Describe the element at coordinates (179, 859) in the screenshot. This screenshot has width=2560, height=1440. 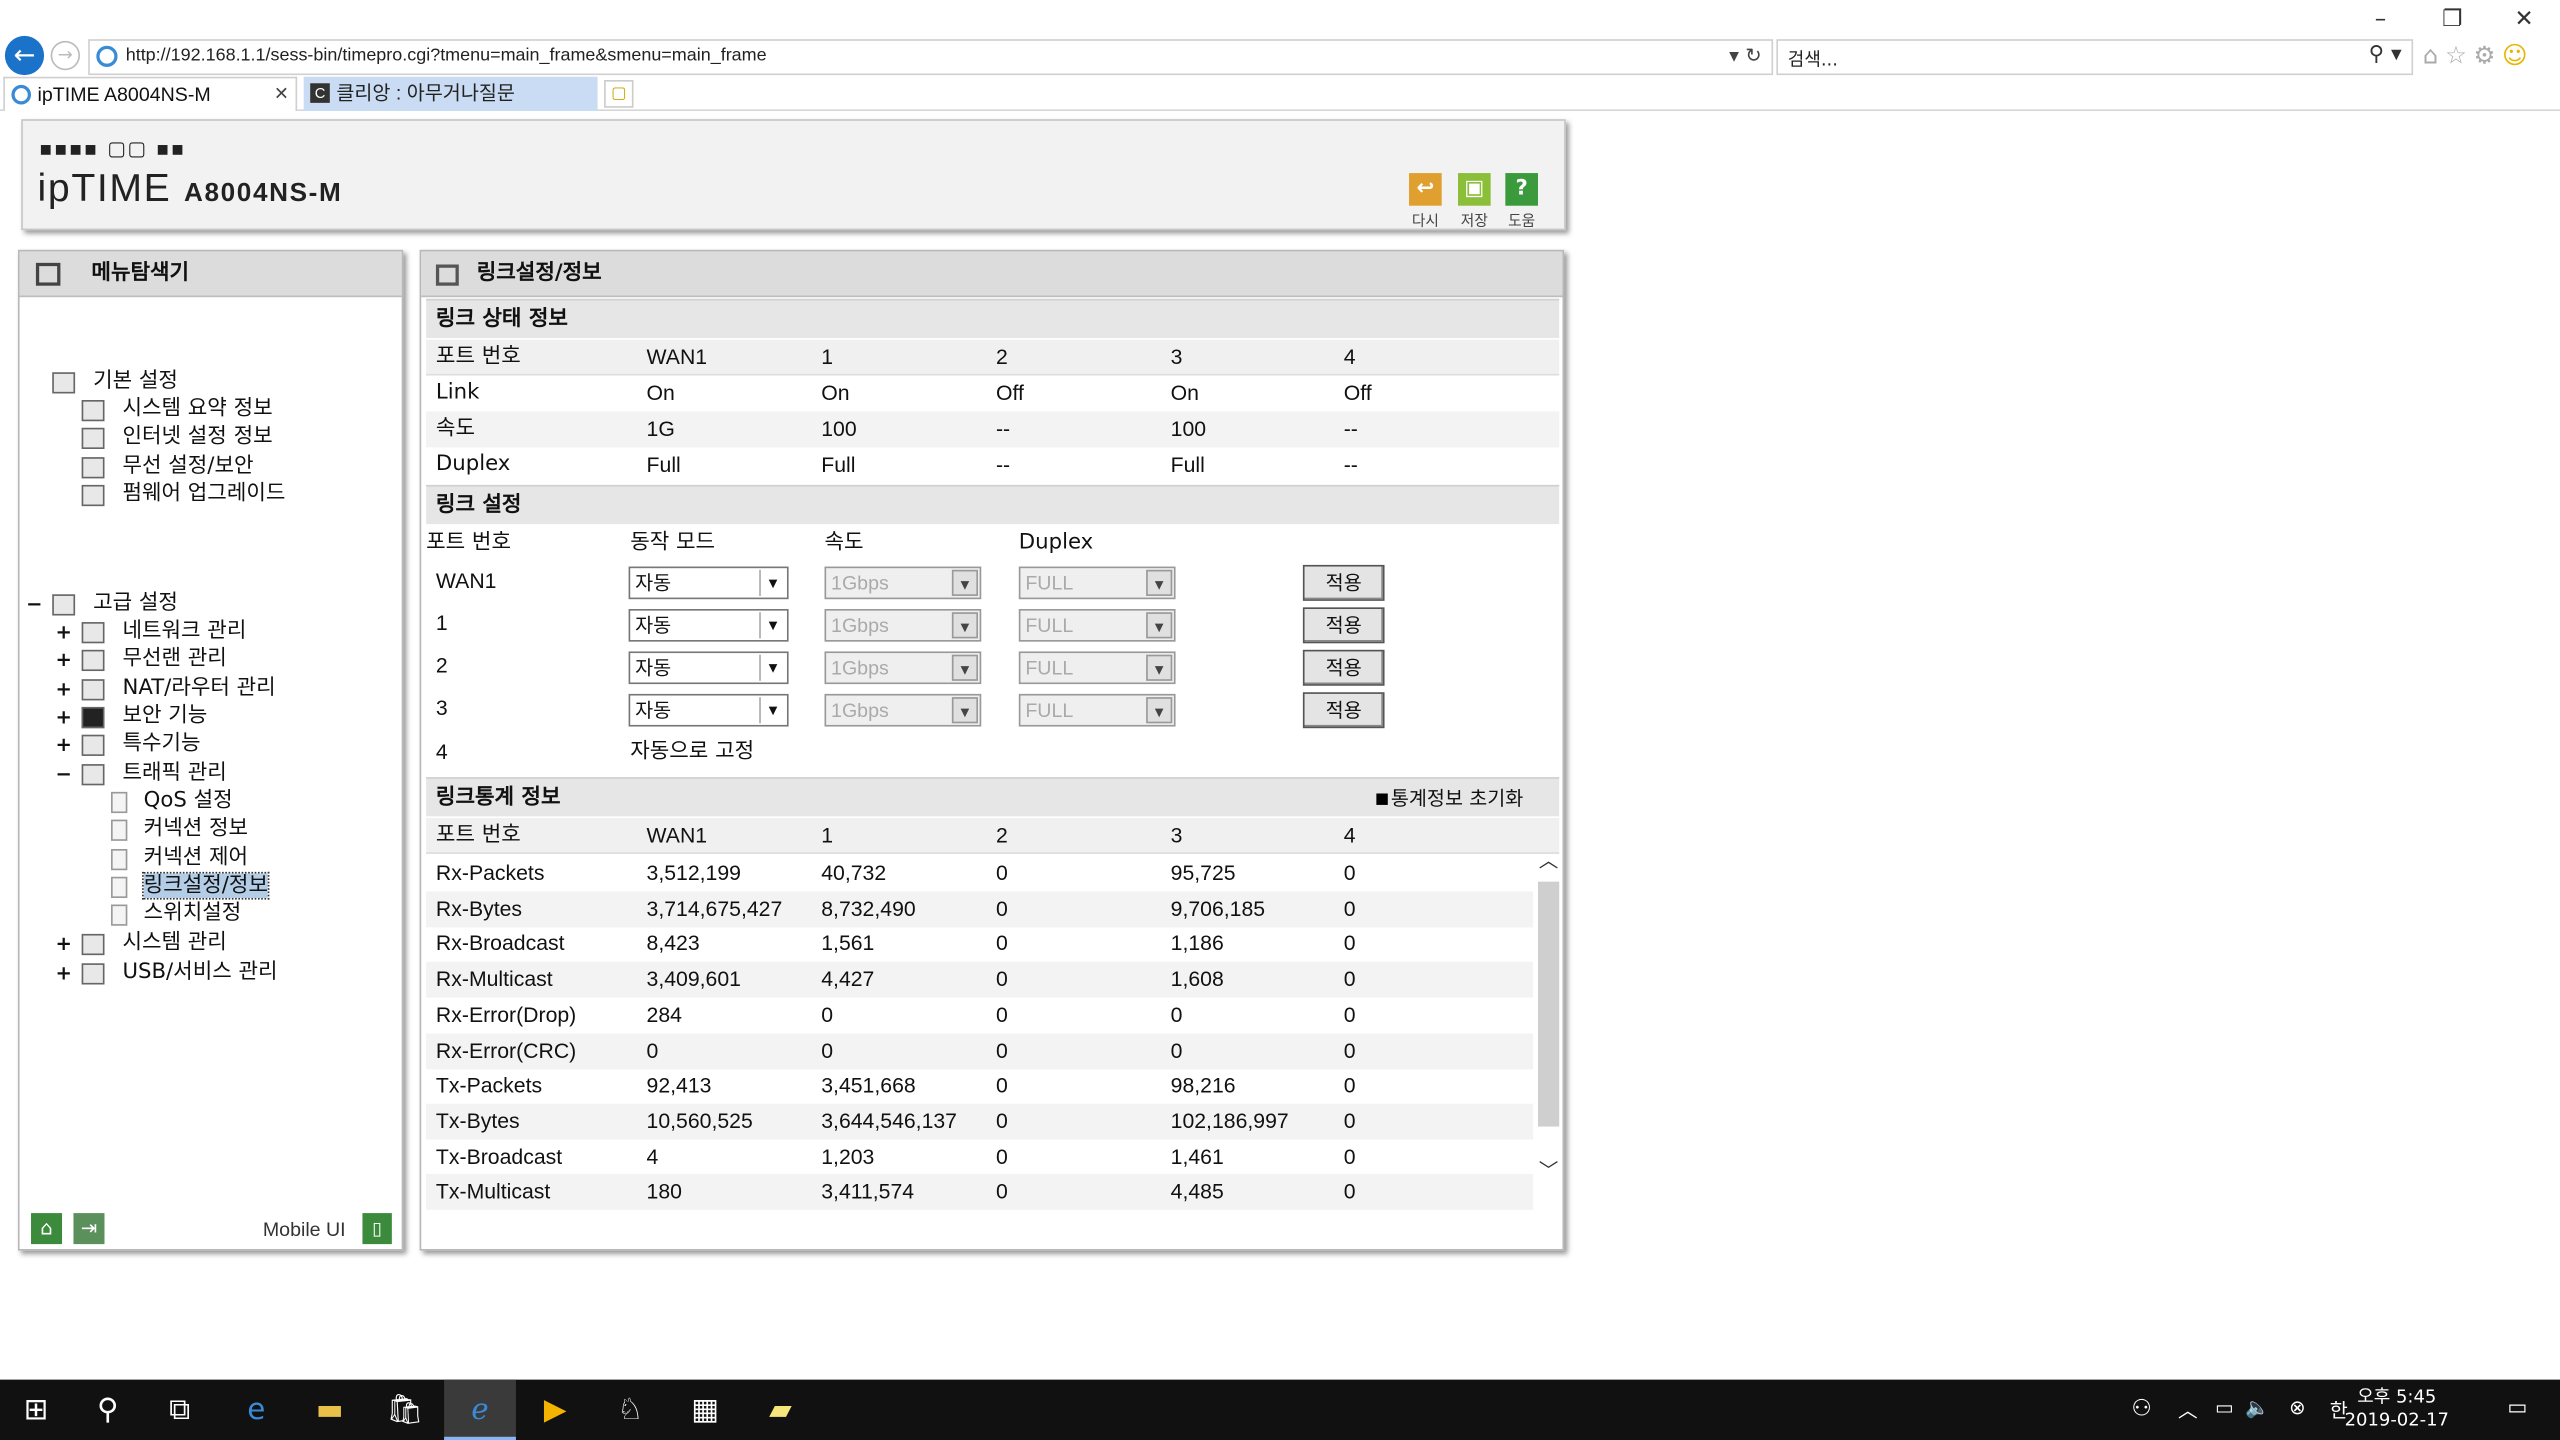
I see `menu-item-connection-control: 커넥션 제어` at that location.